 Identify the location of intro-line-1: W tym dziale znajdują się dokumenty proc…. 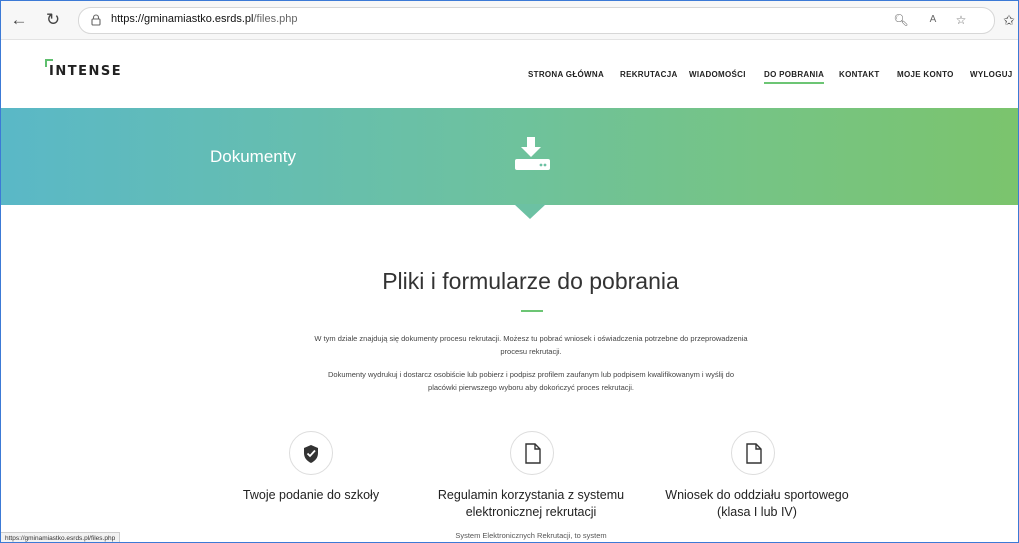
(531, 338).